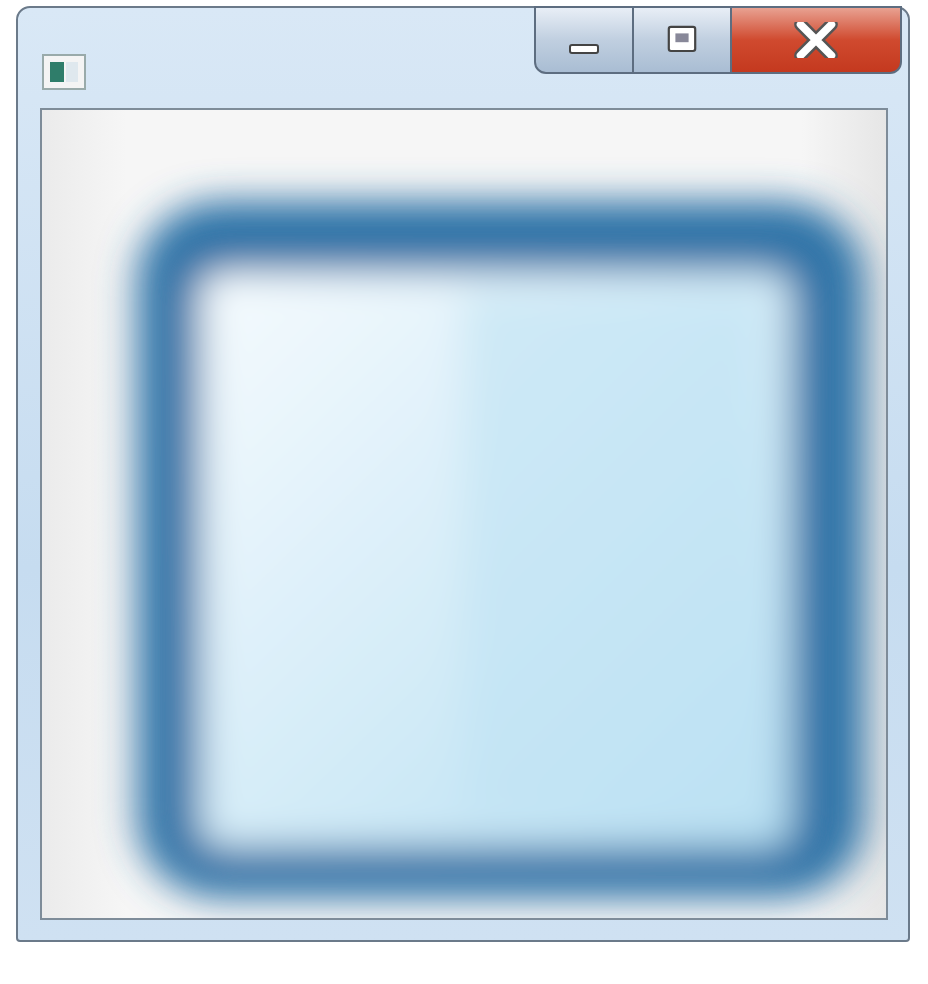 The height and width of the screenshot is (984, 928). Describe the element at coordinates (683, 40) in the screenshot. I see `maximize-button` at that location.